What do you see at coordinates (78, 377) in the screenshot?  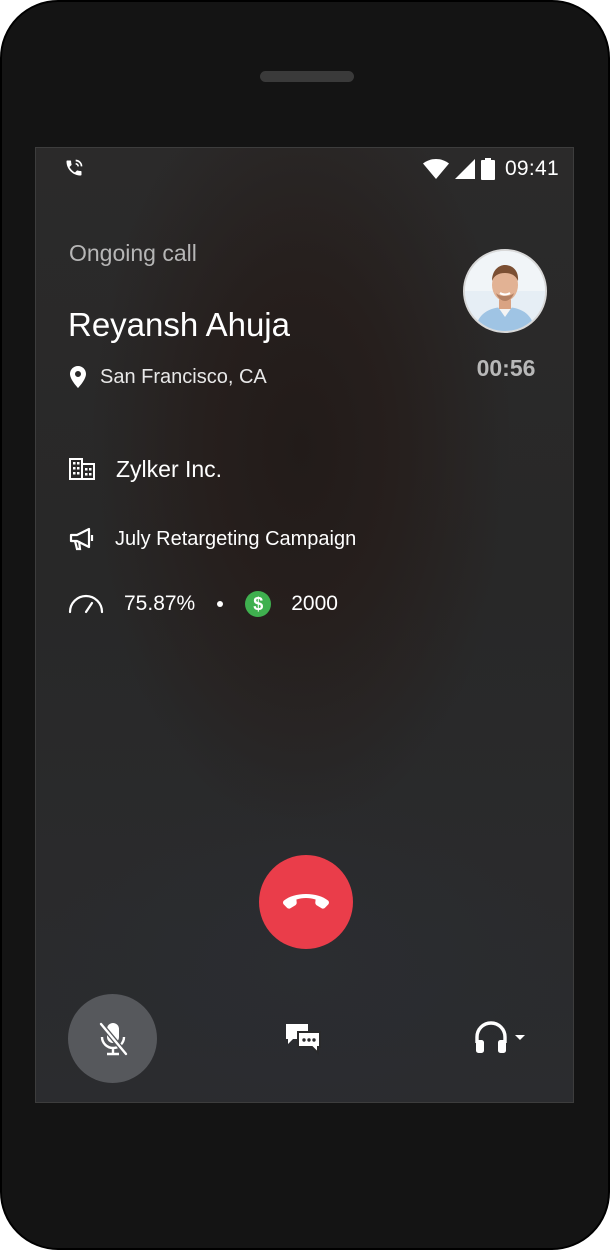 I see `location-pin-icon` at bounding box center [78, 377].